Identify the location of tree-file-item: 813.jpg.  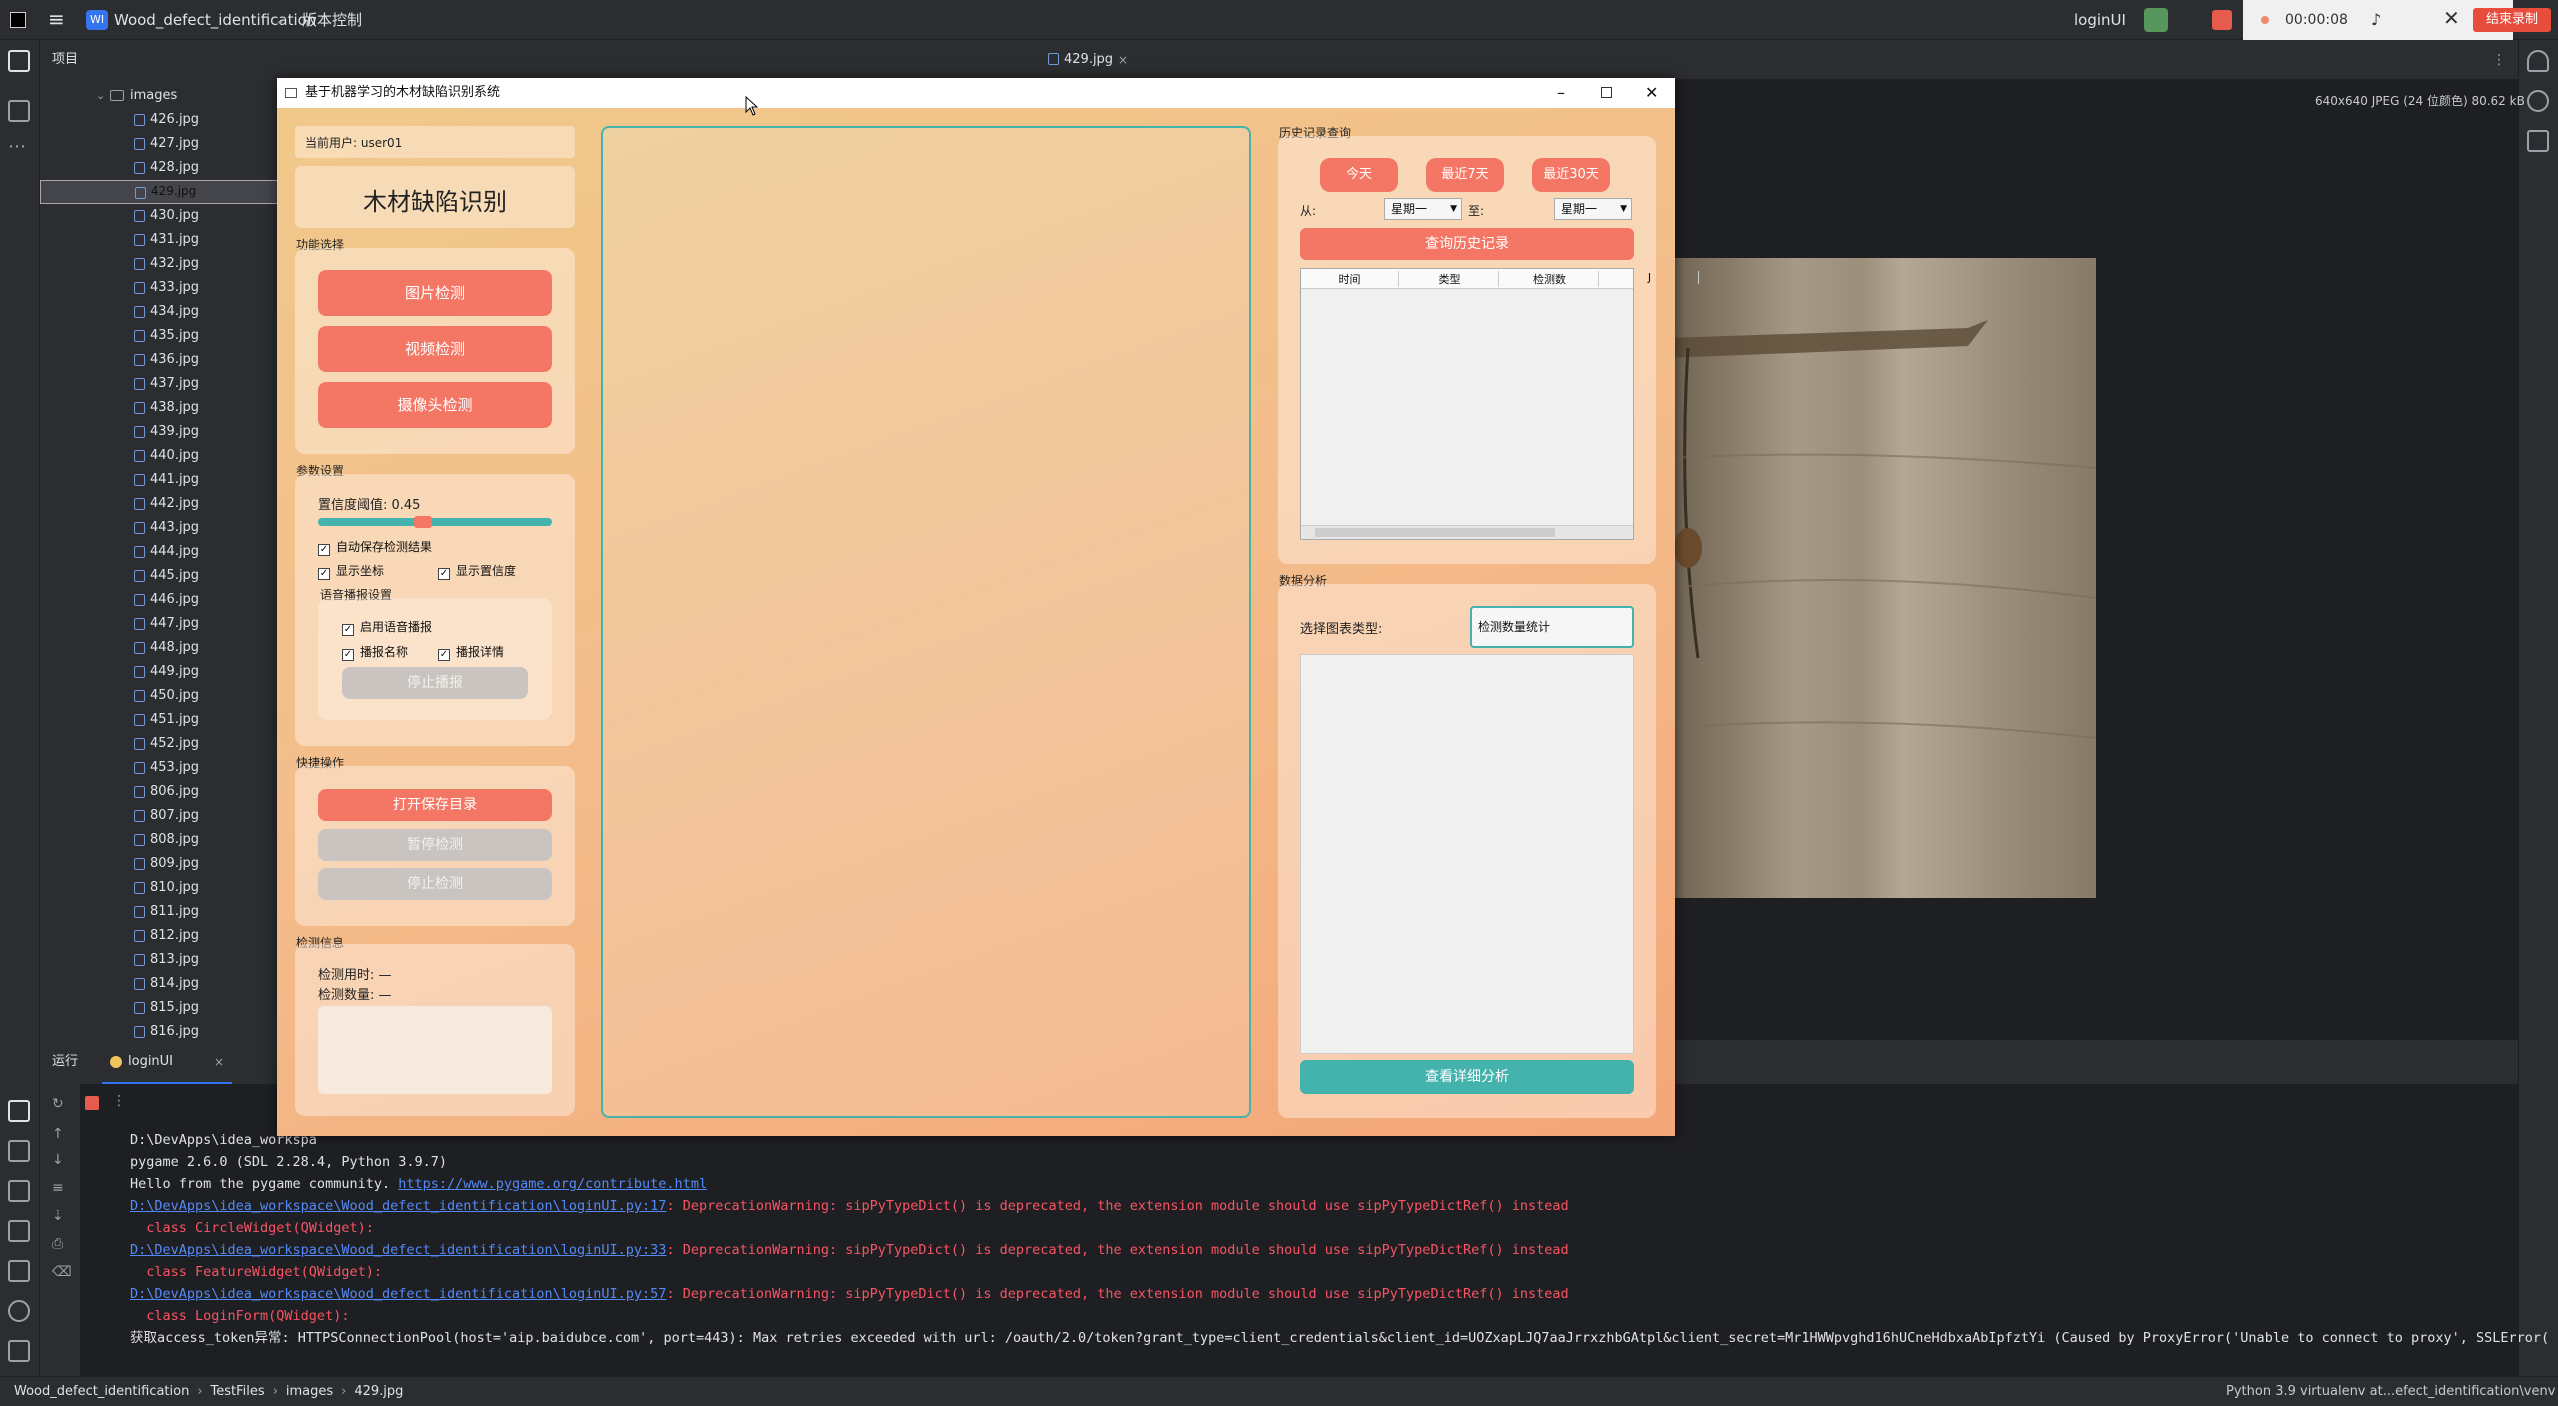
(160, 960).